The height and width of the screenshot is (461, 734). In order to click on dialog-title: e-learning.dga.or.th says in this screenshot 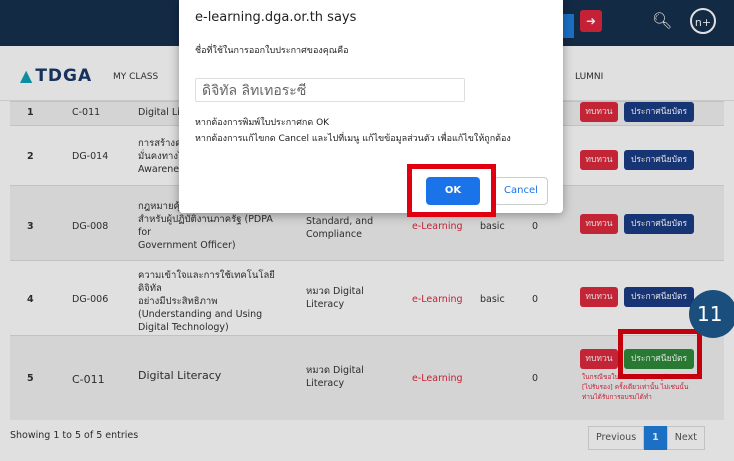, I will do `click(276, 17)`.